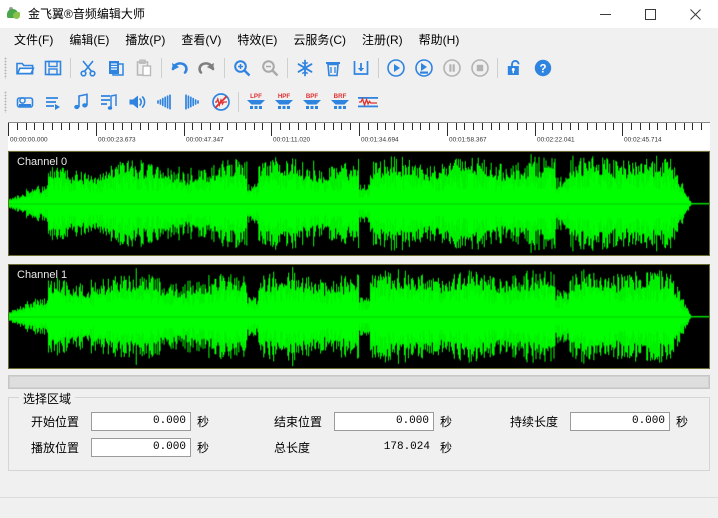  I want to click on mix-snowflake-icon, so click(305, 68).